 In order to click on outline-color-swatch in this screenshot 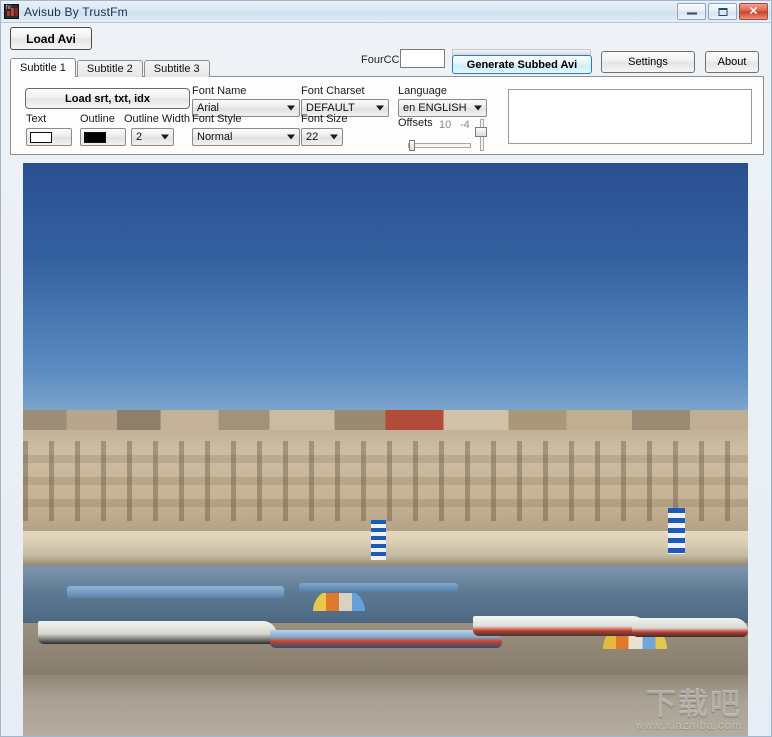, I will do `click(95, 137)`.